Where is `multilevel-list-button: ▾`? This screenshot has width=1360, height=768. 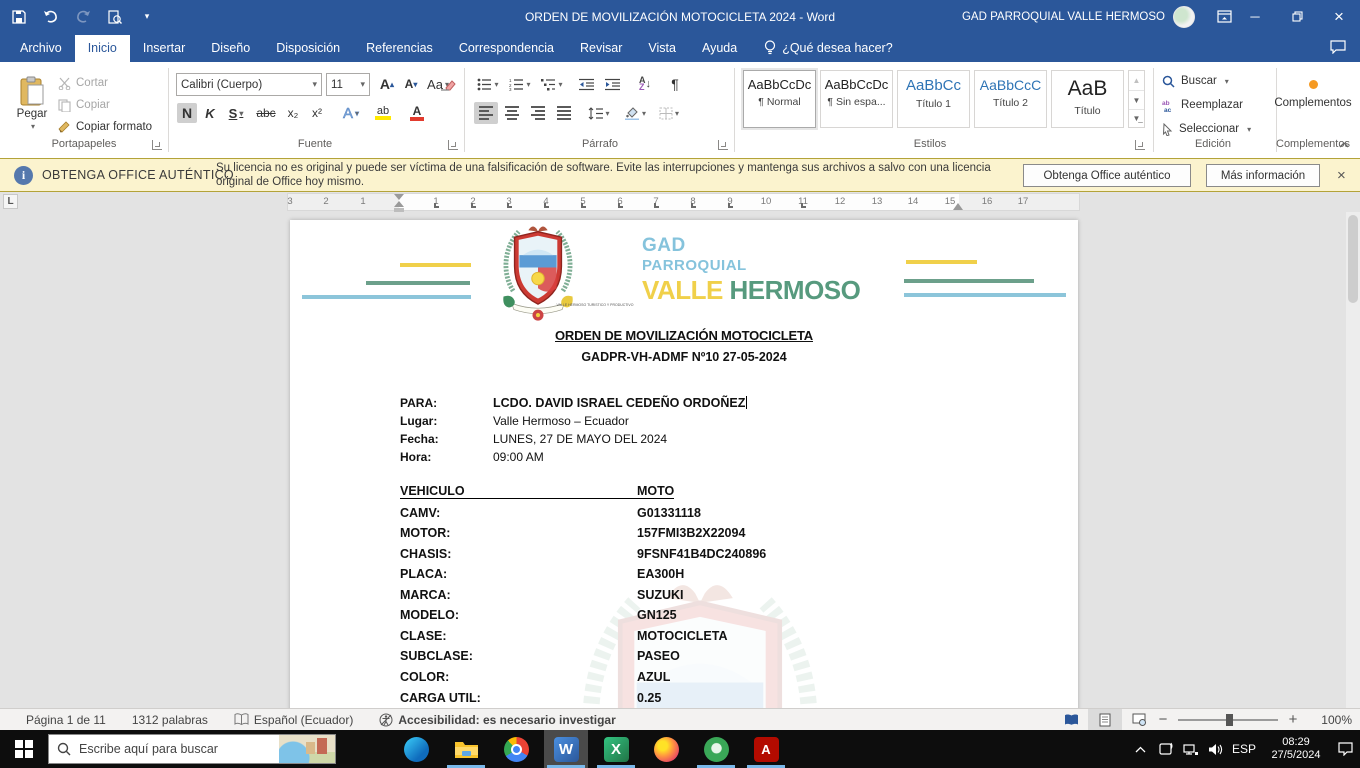 multilevel-list-button: ▾ is located at coordinates (552, 84).